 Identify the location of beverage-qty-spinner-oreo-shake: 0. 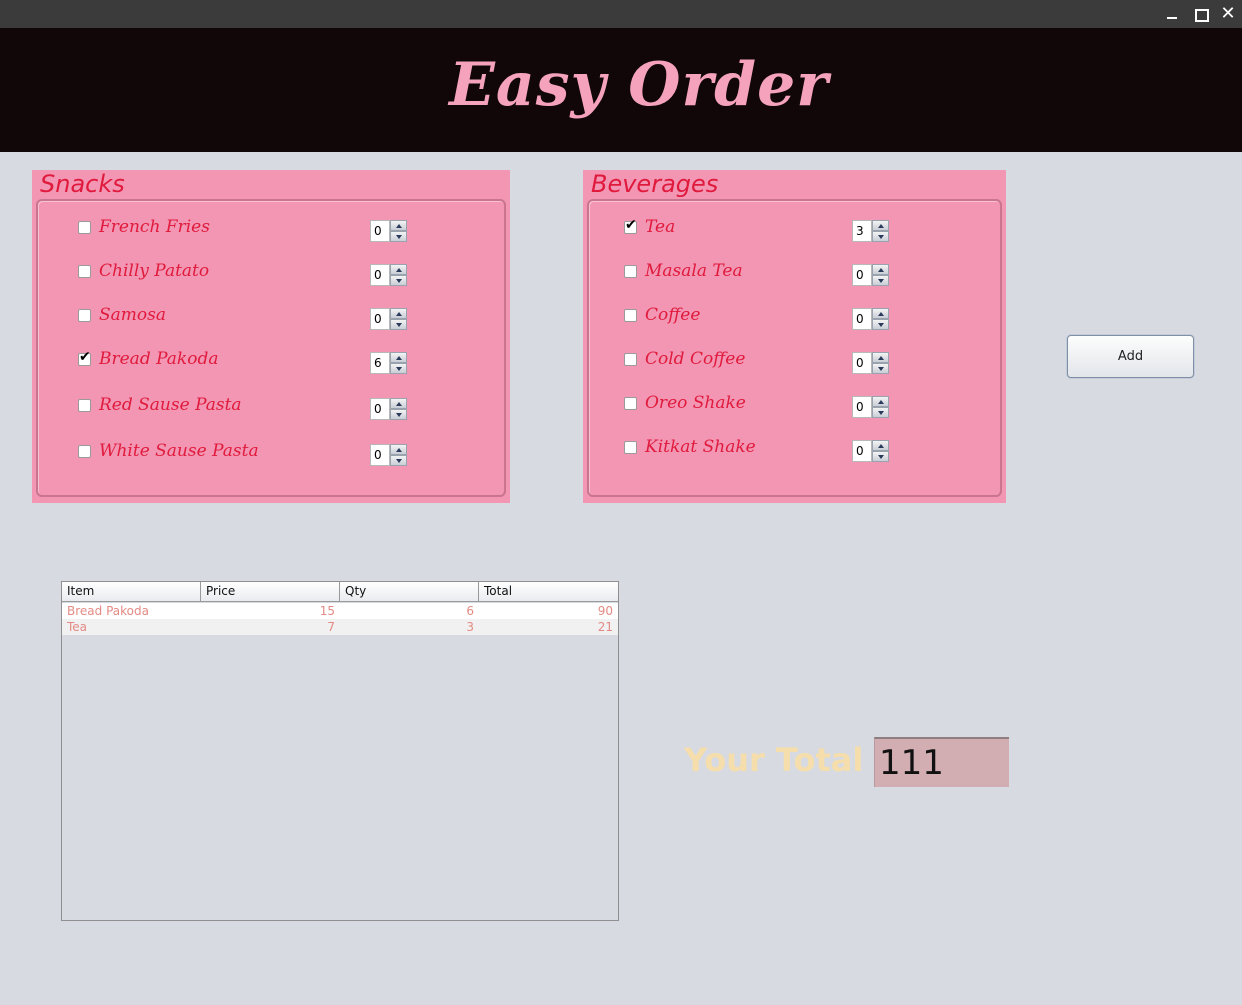
(871, 407).